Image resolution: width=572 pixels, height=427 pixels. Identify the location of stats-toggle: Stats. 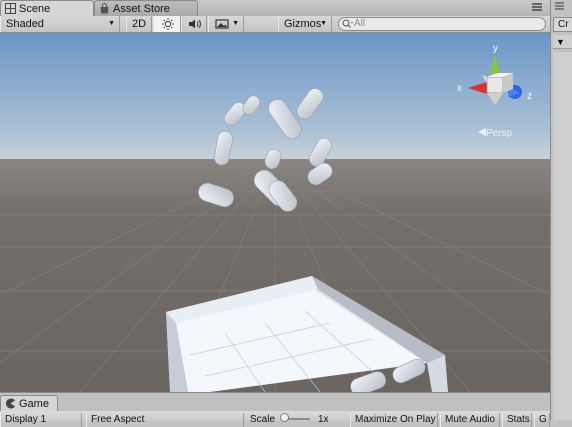
(517, 420).